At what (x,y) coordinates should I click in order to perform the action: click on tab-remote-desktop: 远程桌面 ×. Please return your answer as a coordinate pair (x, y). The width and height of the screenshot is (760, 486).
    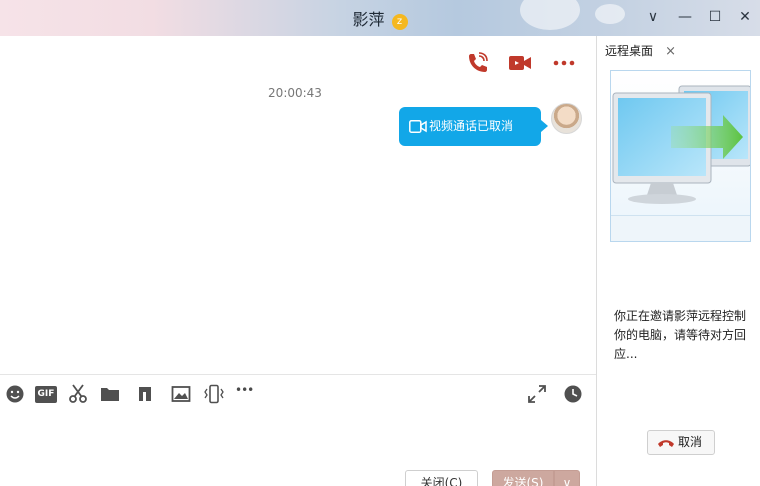
    Looking at the image, I should click on (641, 51).